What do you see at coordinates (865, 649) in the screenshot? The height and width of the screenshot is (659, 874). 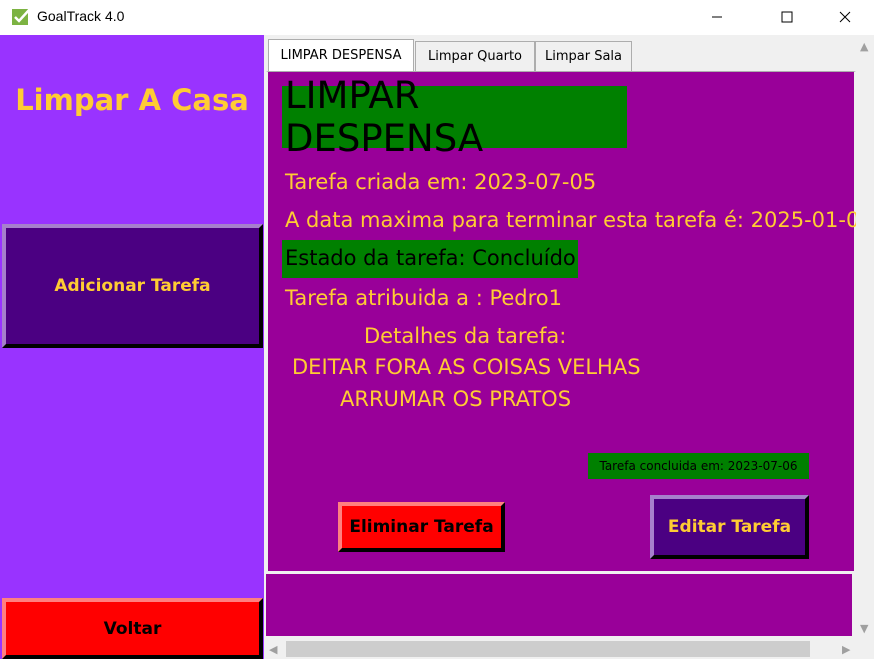 I see `scrollbar-corner` at bounding box center [865, 649].